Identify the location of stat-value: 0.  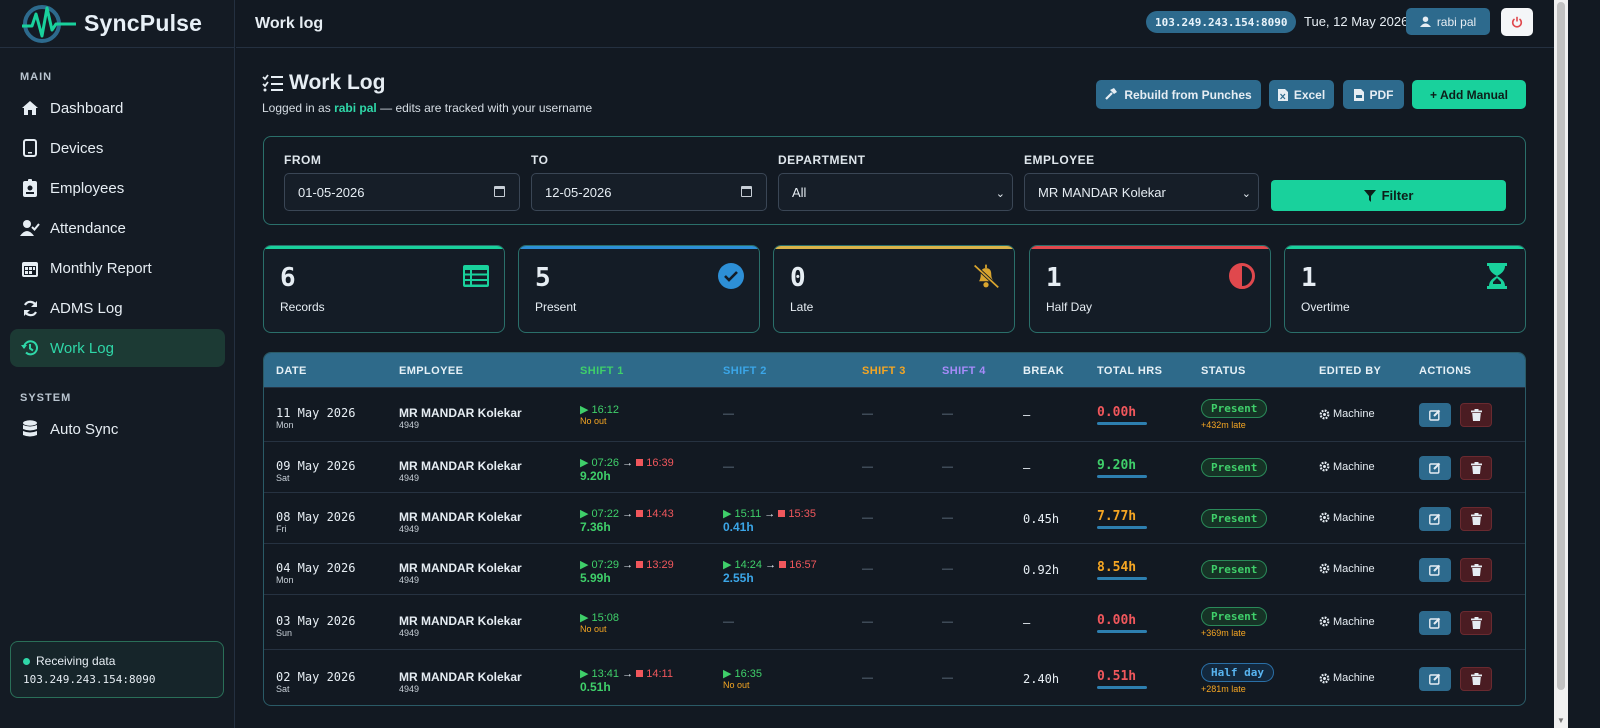
(798, 278).